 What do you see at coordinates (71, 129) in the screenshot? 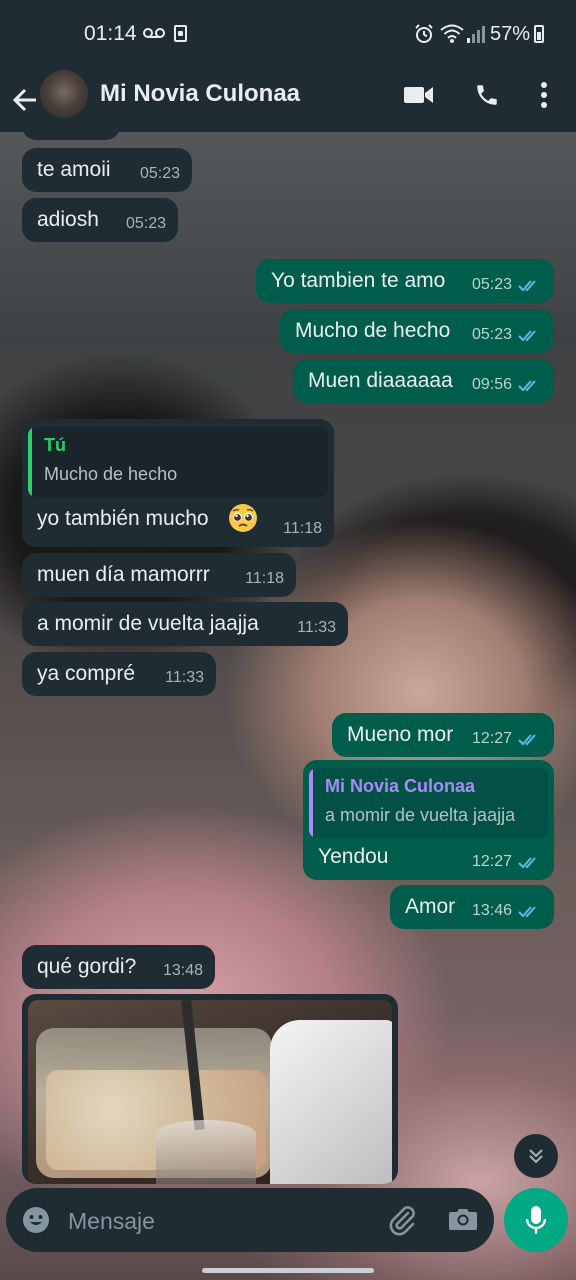
I see `message-bubble-partial` at bounding box center [71, 129].